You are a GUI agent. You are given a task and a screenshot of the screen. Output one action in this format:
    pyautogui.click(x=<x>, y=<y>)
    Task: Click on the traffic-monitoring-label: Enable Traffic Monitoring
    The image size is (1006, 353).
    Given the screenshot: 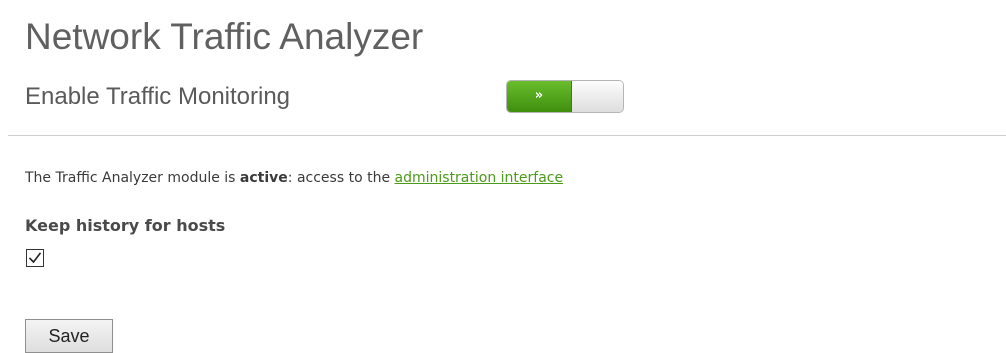 What is the action you would take?
    pyautogui.click(x=158, y=96)
    